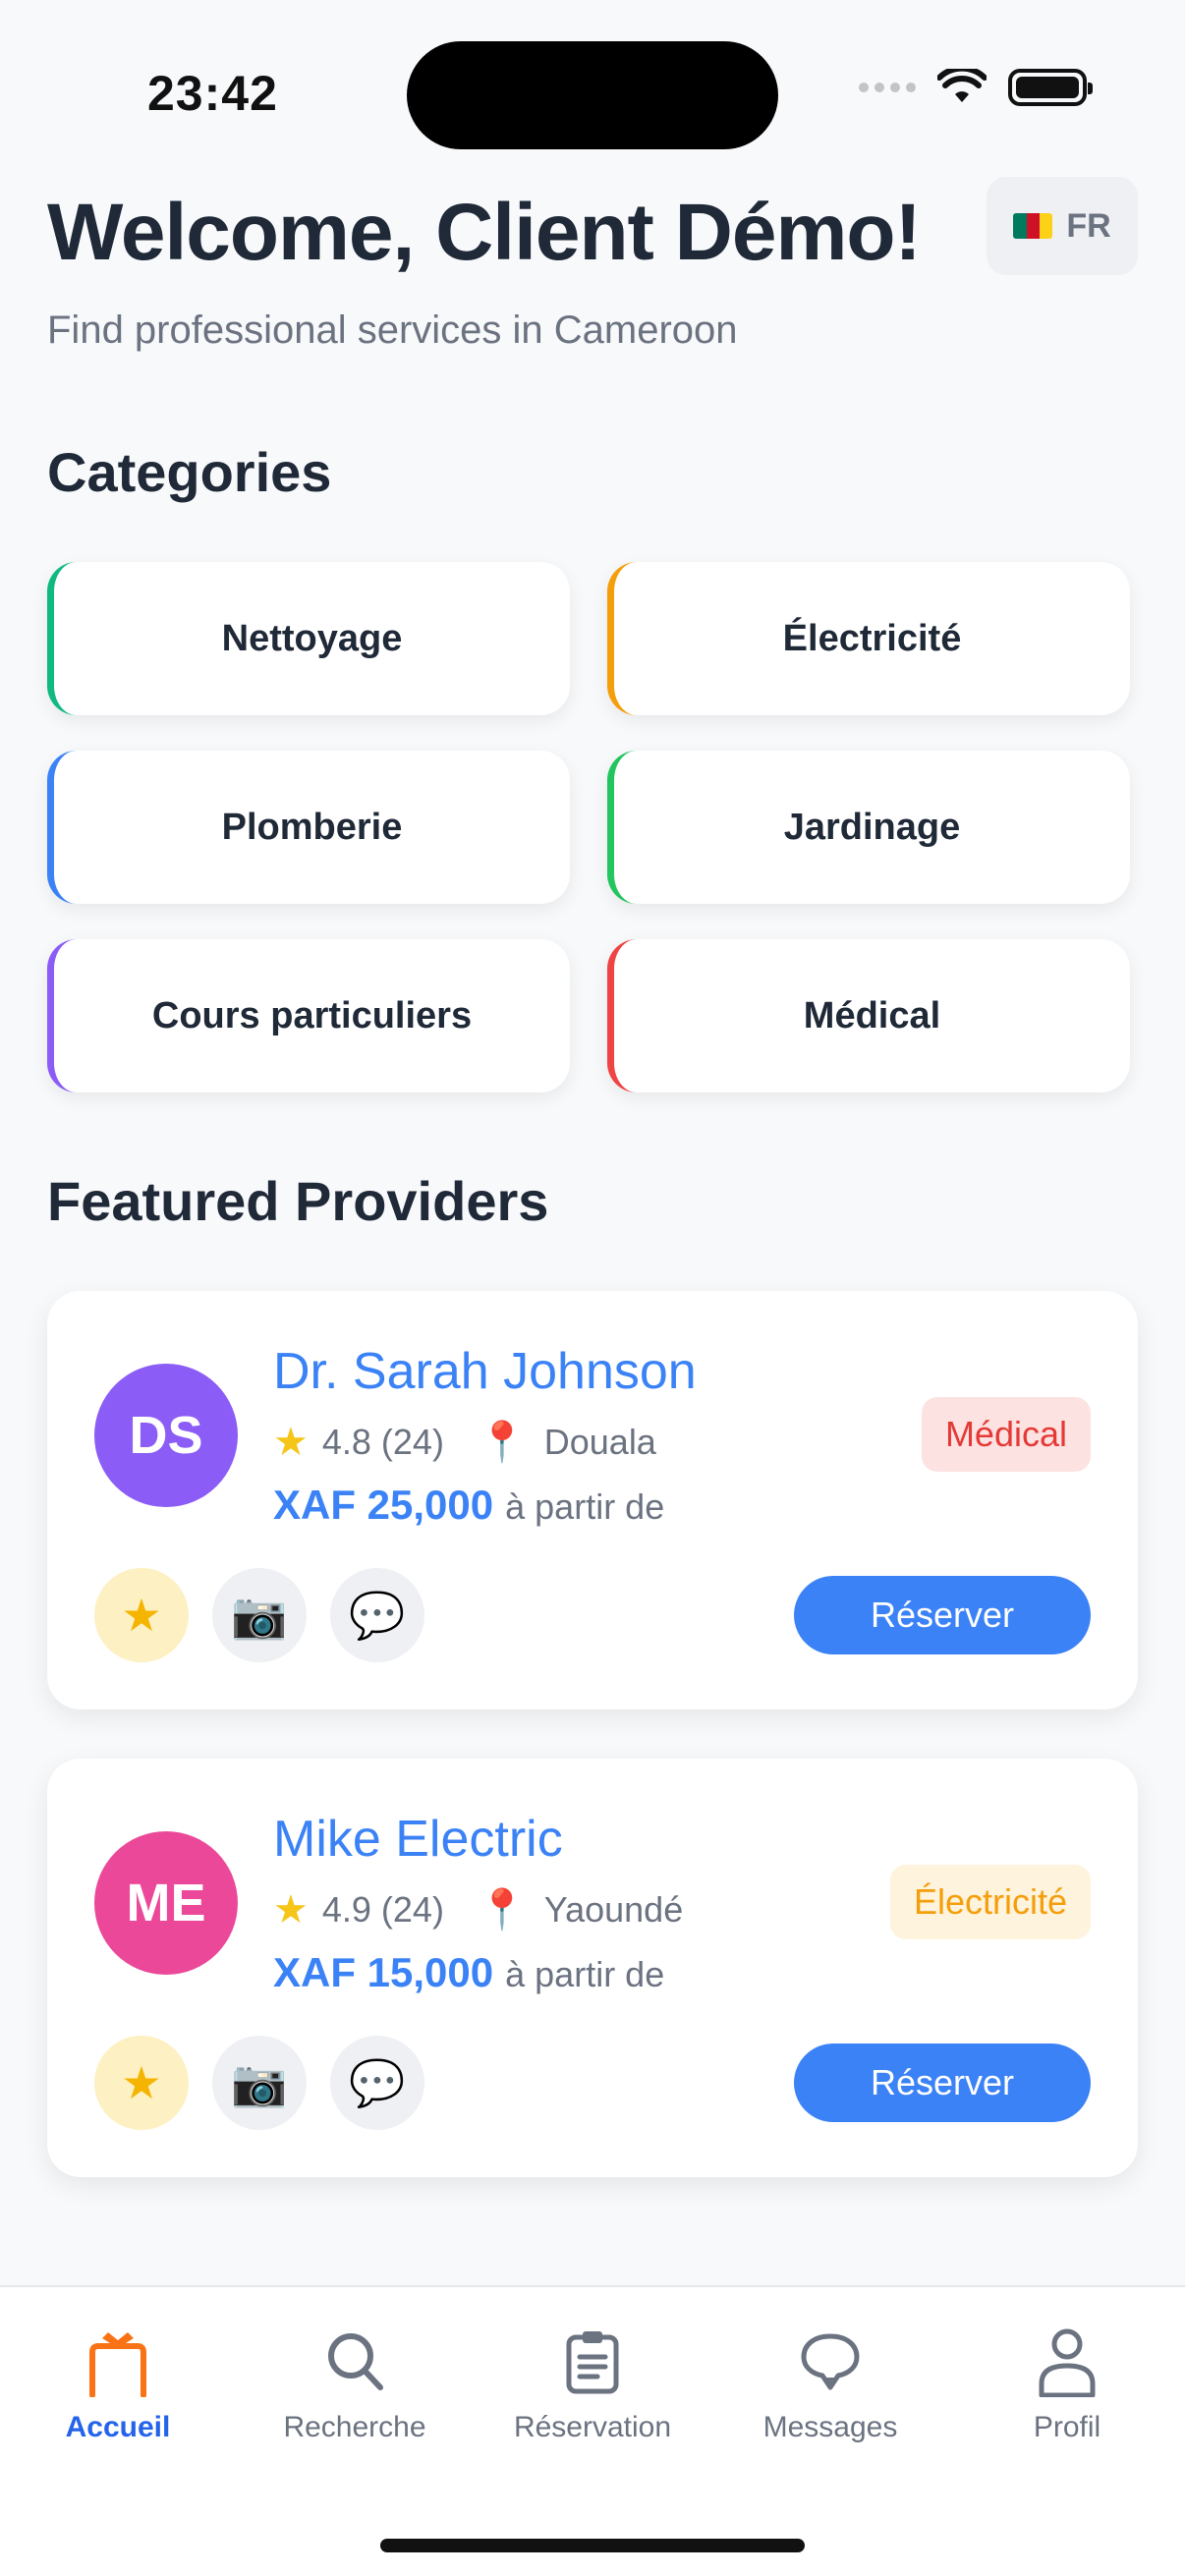 This screenshot has width=1185, height=2576. I want to click on welcome-title: Welcome, Client Démo!, so click(485, 232).